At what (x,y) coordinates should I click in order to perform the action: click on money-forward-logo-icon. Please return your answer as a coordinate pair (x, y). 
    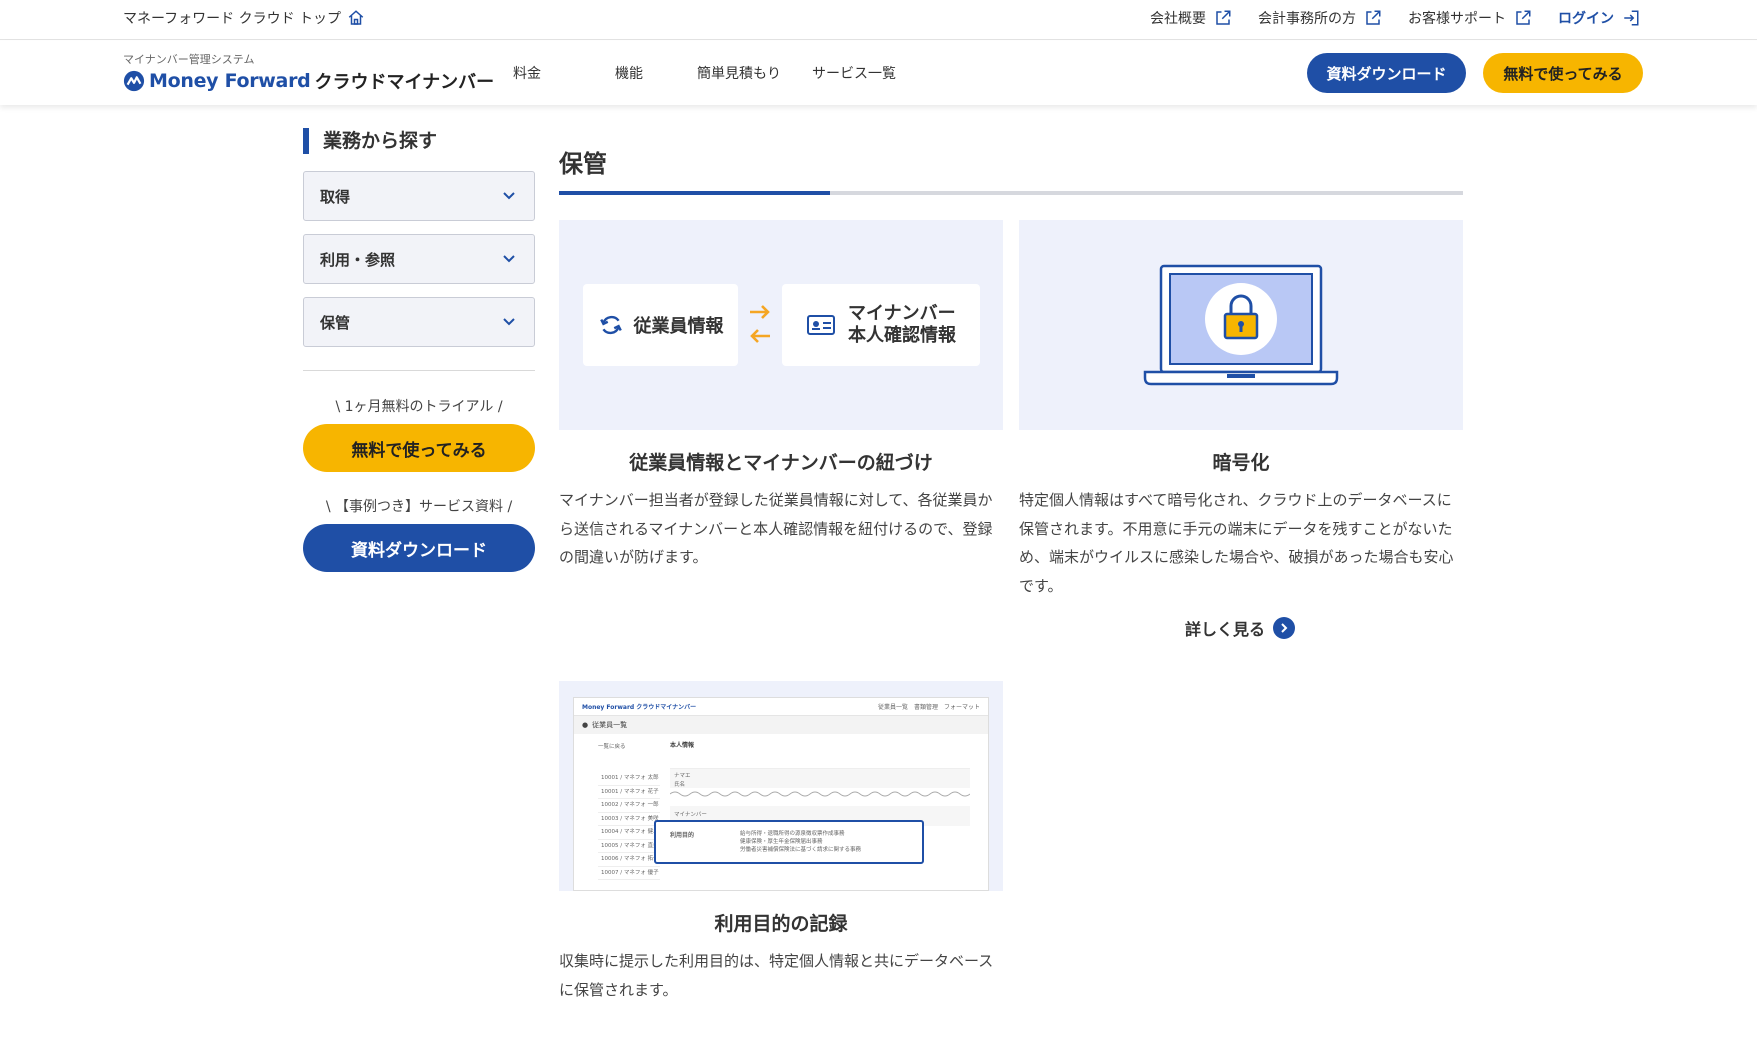
    Looking at the image, I should click on (134, 81).